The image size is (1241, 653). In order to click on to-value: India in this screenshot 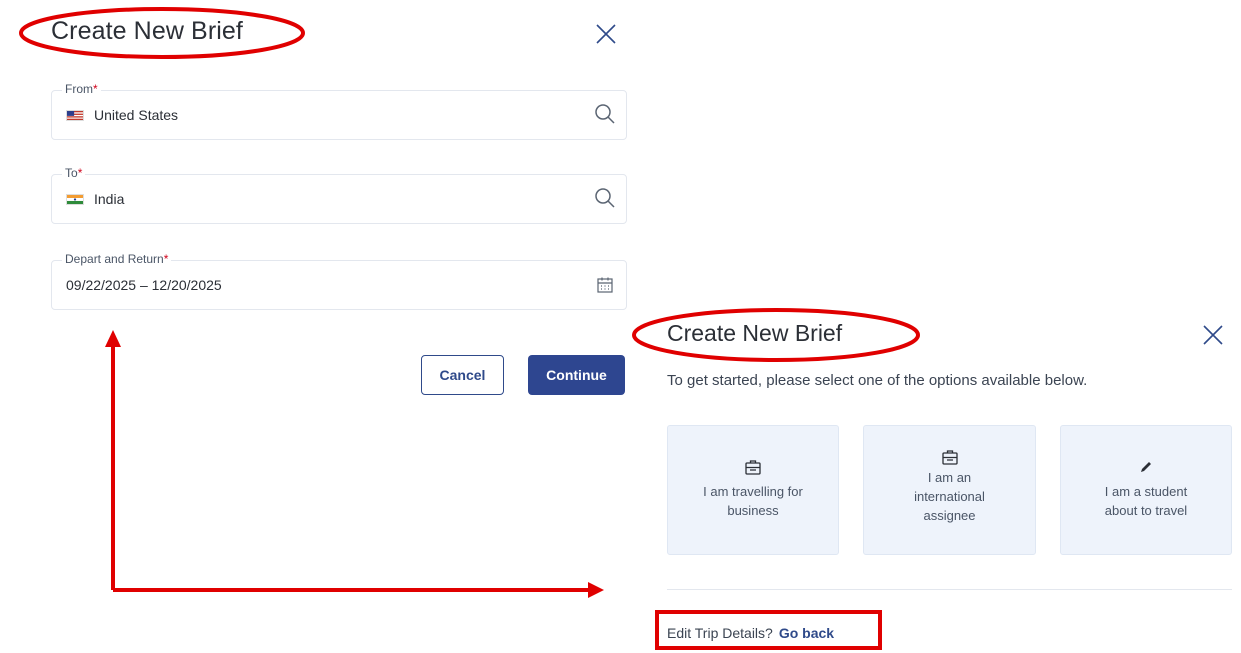, I will do `click(109, 199)`.